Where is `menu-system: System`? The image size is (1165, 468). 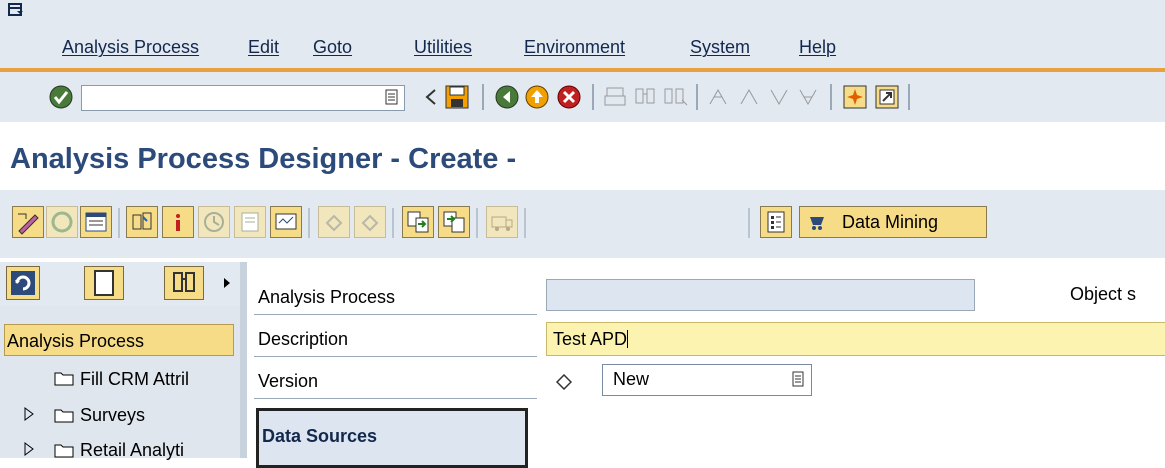
menu-system: System is located at coordinates (720, 47).